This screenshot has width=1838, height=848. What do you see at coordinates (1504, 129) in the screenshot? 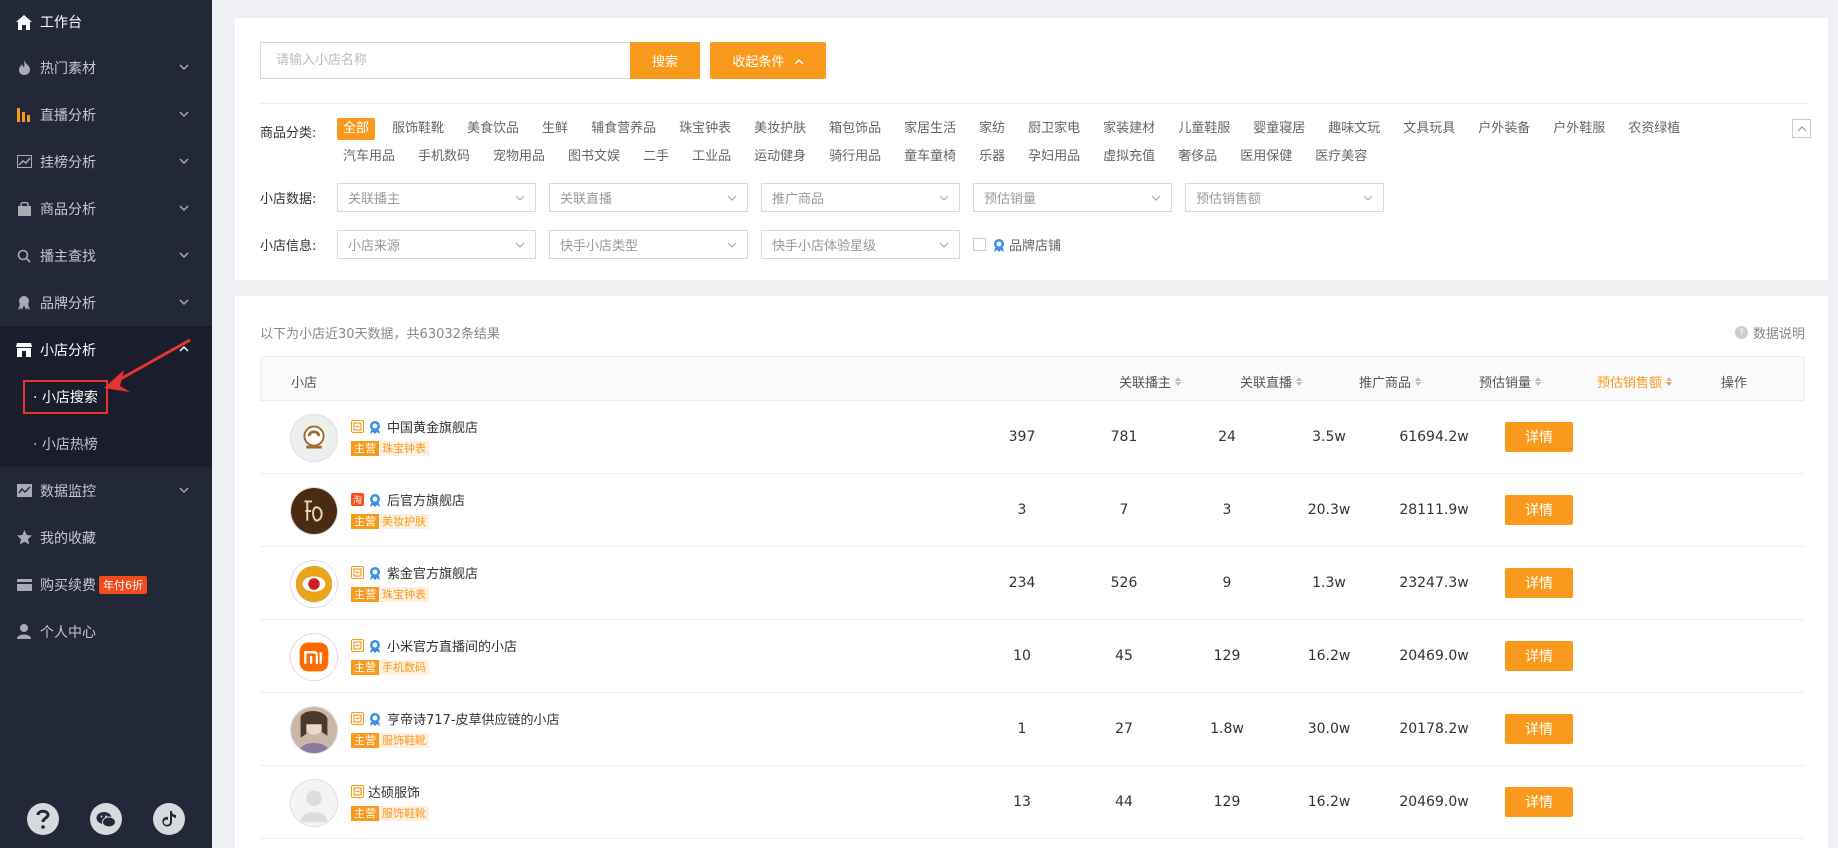
I see `category-item: 户外装备` at bounding box center [1504, 129].